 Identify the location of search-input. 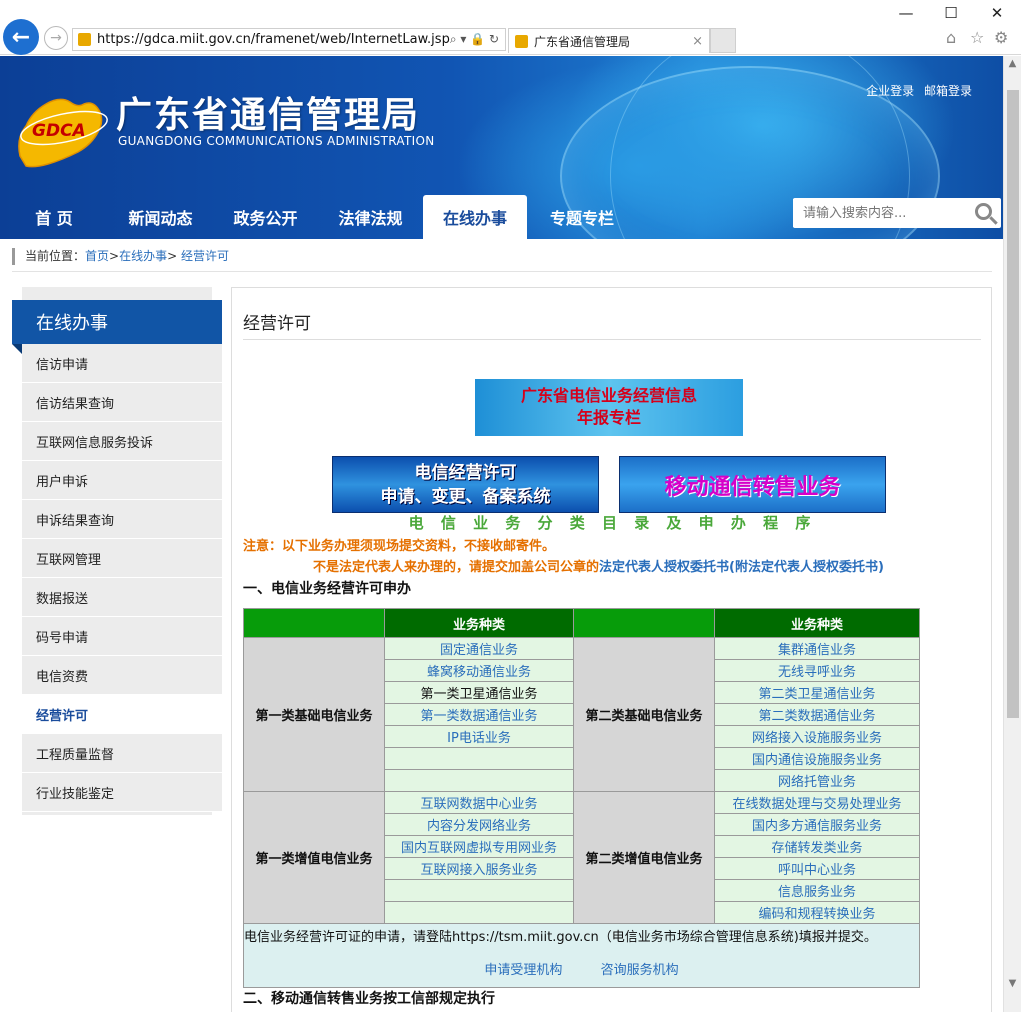
(882, 213).